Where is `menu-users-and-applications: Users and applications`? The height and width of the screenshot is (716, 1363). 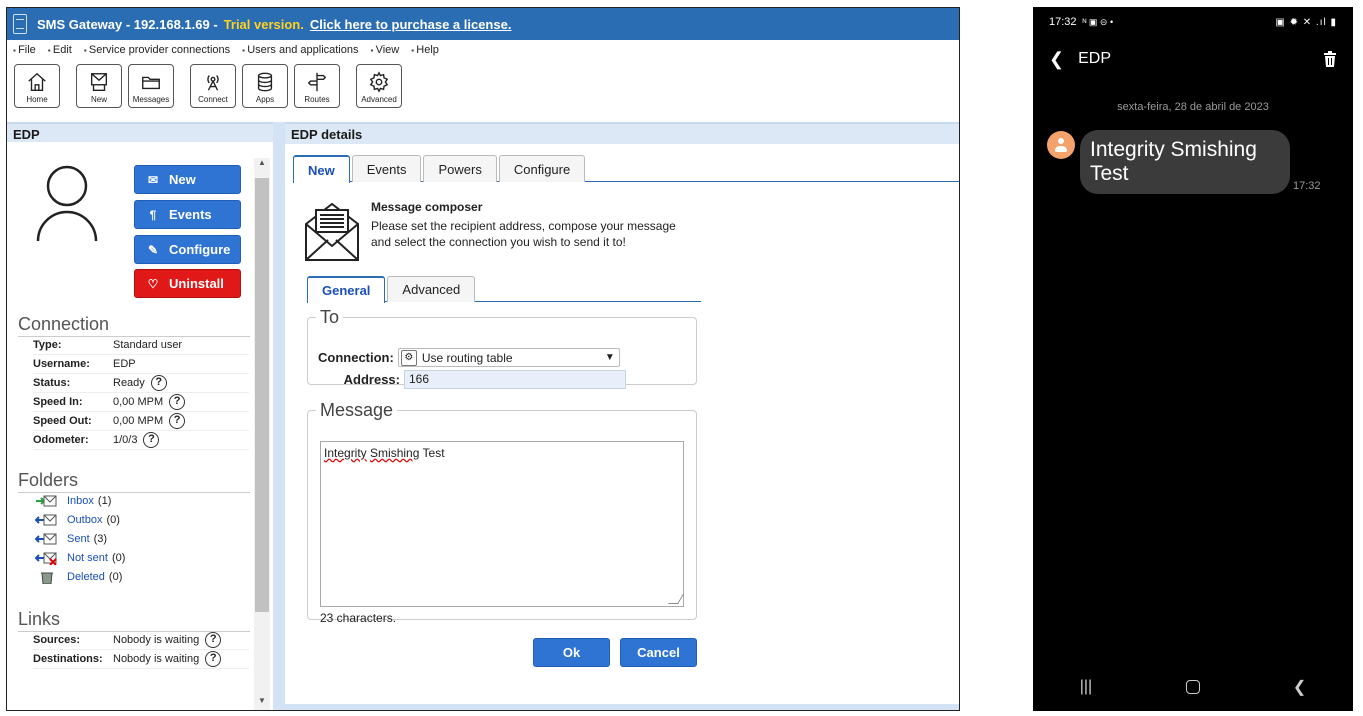 menu-users-and-applications: Users and applications is located at coordinates (300, 50).